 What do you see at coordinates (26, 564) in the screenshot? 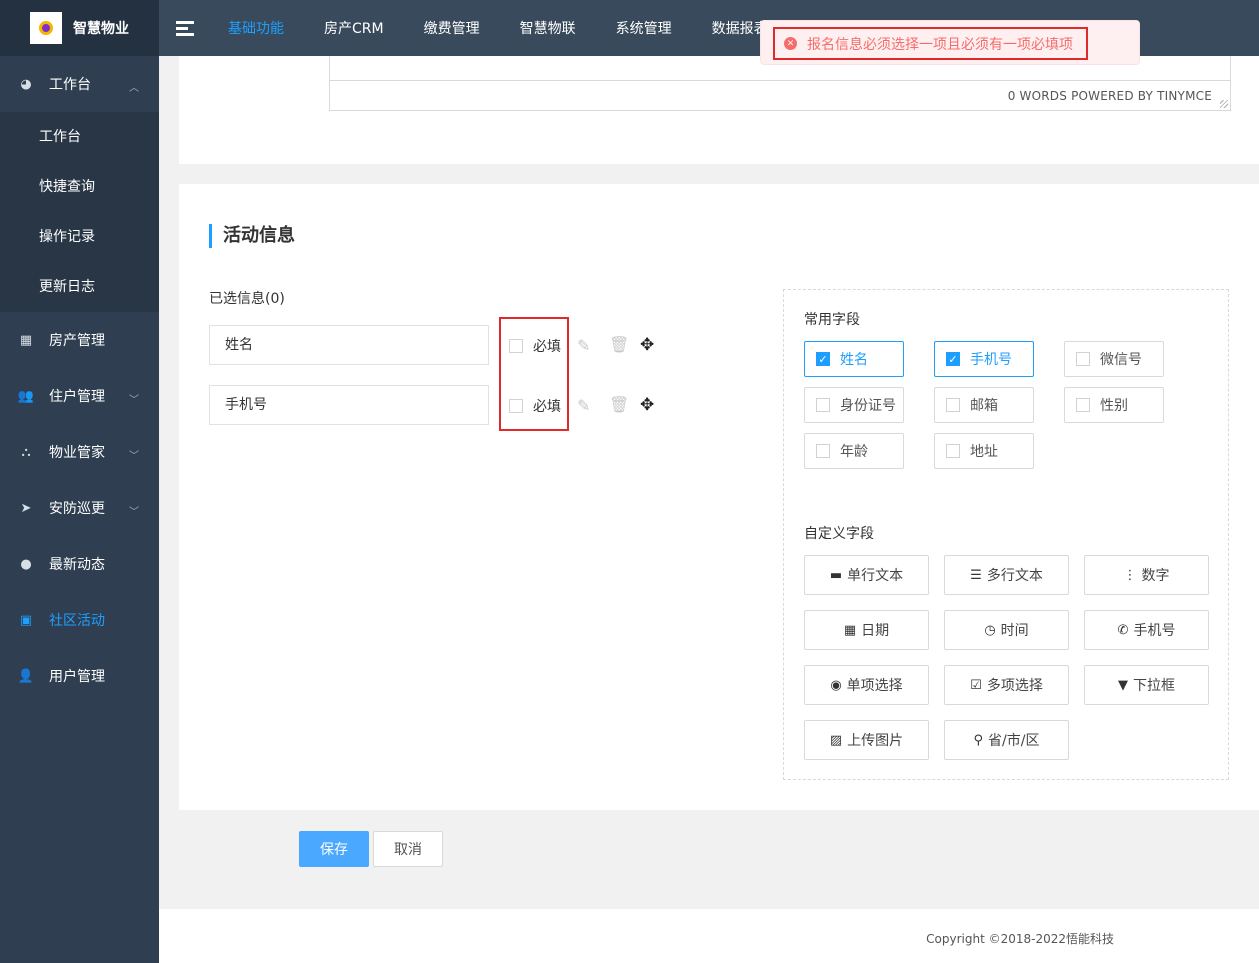
I see `chat-icon: ●` at bounding box center [26, 564].